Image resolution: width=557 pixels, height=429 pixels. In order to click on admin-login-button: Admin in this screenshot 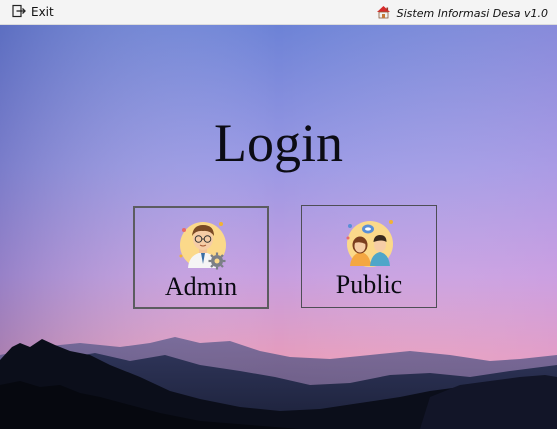, I will do `click(201, 257)`.